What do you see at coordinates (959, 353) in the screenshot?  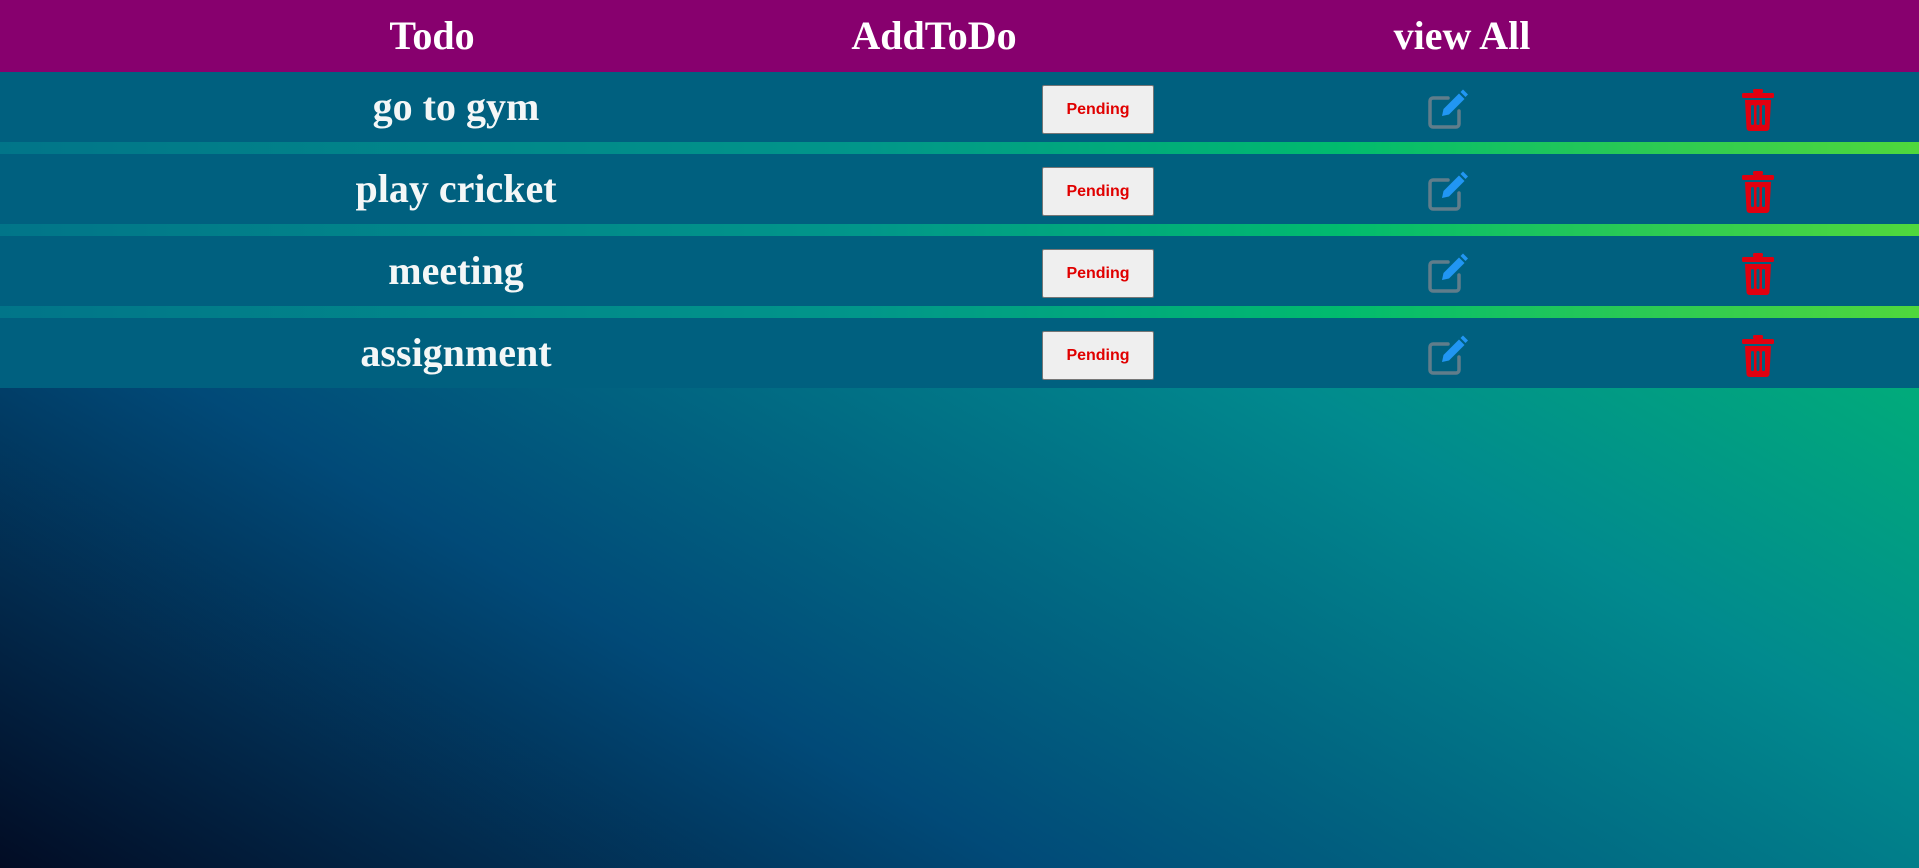 I see `todo-row: assignment Pending` at bounding box center [959, 353].